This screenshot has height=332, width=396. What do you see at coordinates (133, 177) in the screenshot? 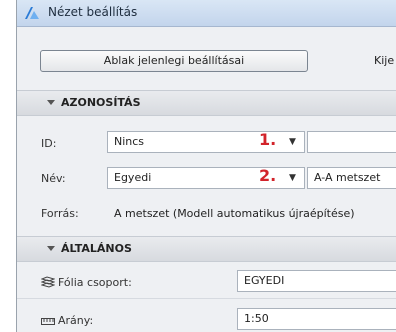
I see `name-dropdown-value: Egyedi` at bounding box center [133, 177].